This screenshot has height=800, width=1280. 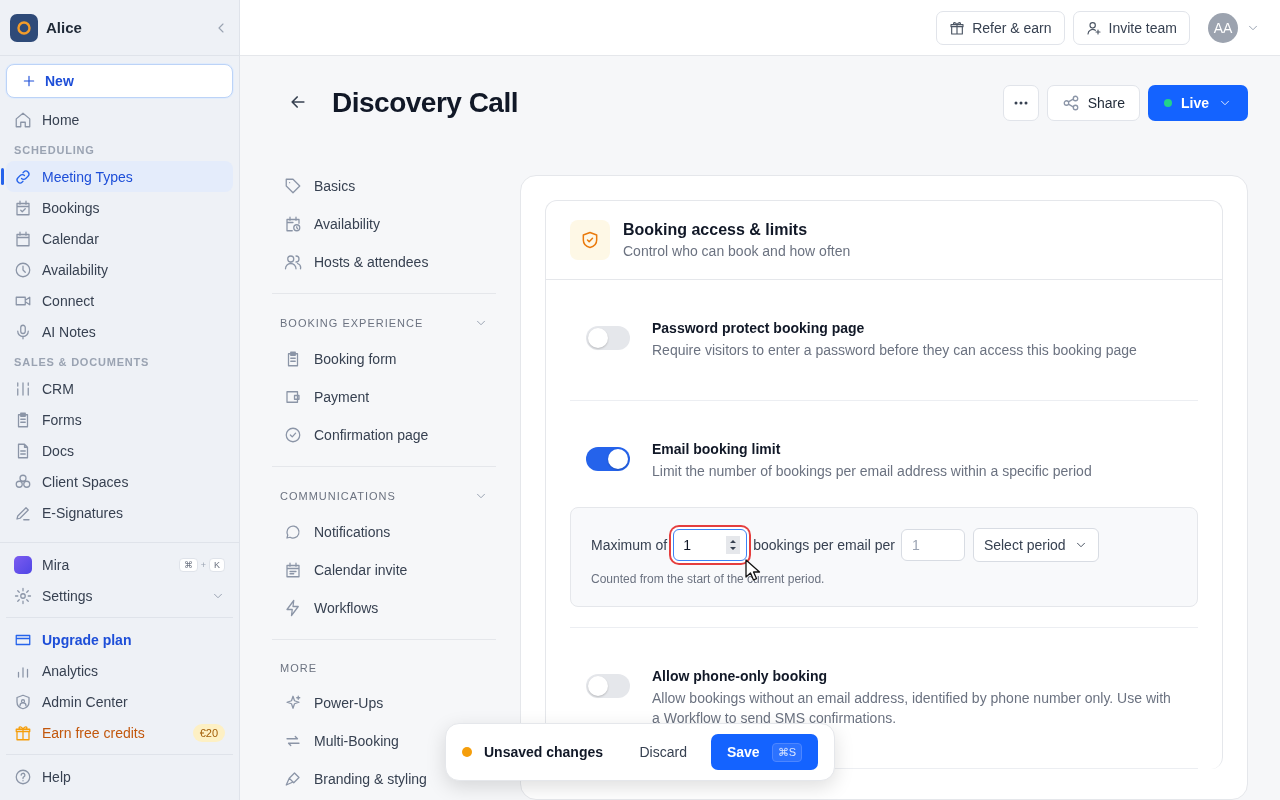 What do you see at coordinates (663, 752) in the screenshot?
I see `discard-button: Discard` at bounding box center [663, 752].